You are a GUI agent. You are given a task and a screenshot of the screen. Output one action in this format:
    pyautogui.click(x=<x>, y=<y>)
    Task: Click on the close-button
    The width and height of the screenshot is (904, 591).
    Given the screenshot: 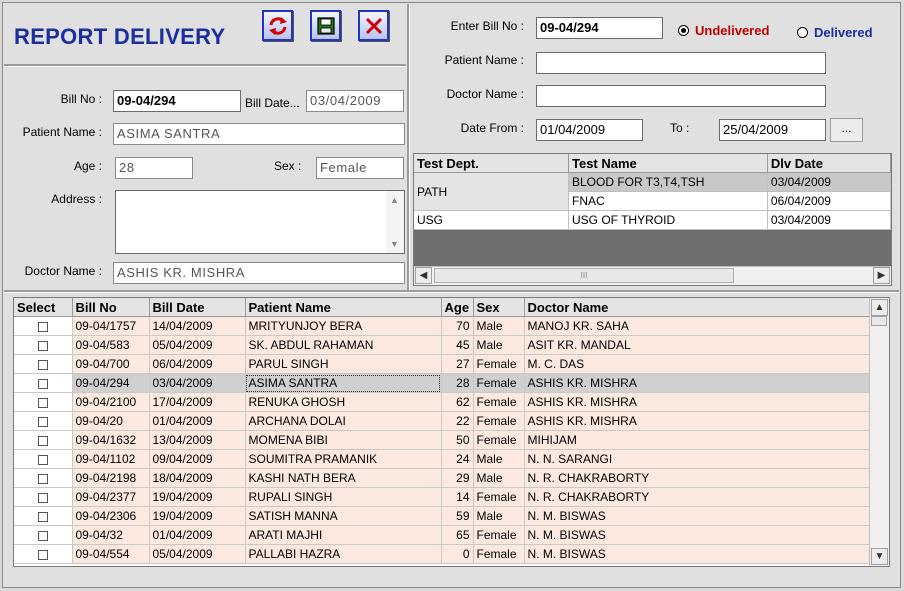 What is the action you would take?
    pyautogui.click(x=373, y=25)
    